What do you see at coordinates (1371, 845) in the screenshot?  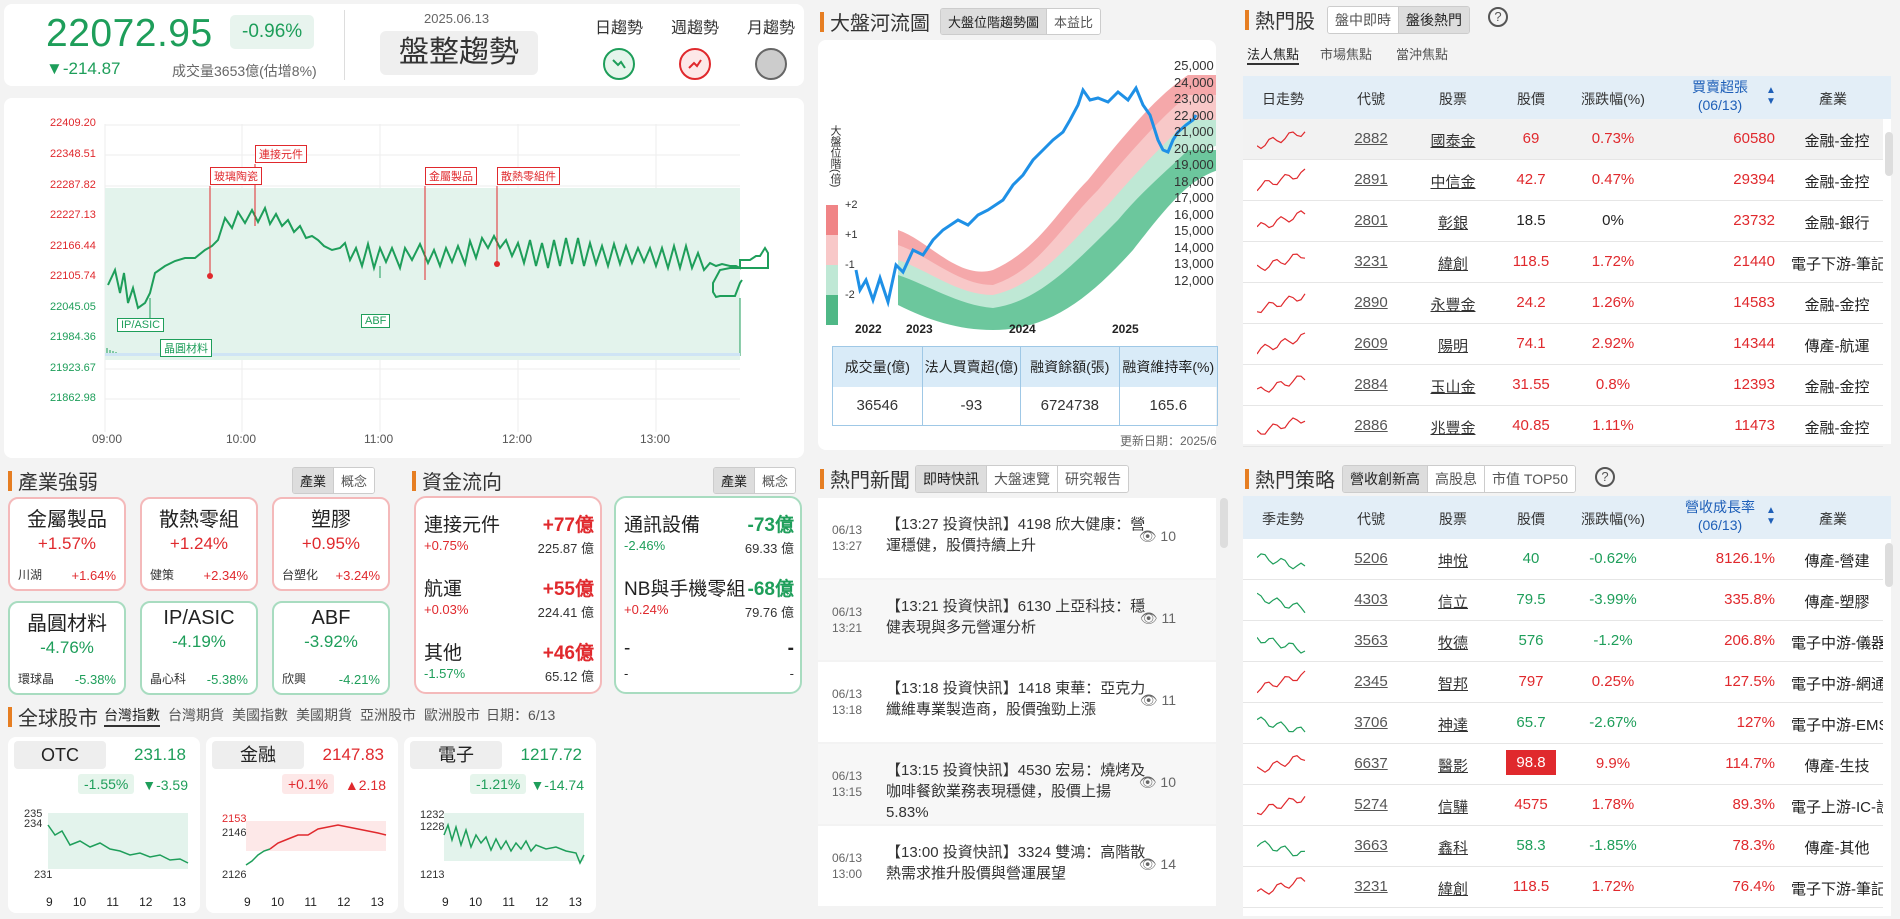 I see `stock-code: 3663` at bounding box center [1371, 845].